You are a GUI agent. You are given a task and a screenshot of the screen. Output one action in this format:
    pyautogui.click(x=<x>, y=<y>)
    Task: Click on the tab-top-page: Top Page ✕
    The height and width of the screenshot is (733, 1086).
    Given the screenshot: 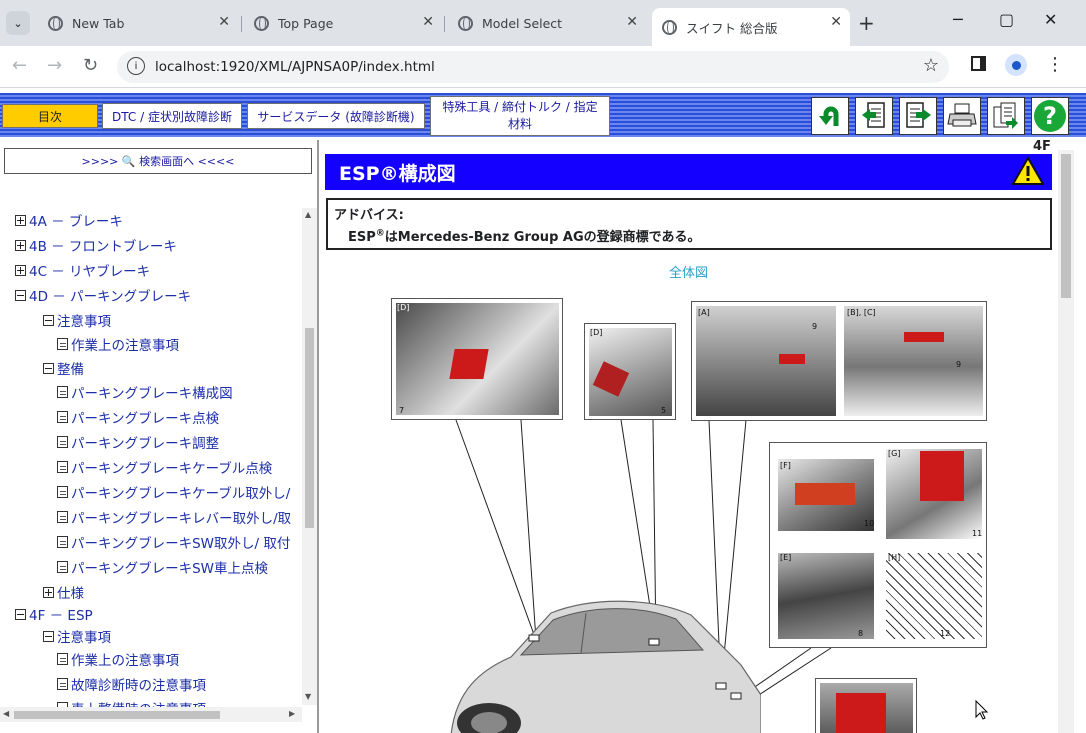 What is the action you would take?
    pyautogui.click(x=343, y=23)
    